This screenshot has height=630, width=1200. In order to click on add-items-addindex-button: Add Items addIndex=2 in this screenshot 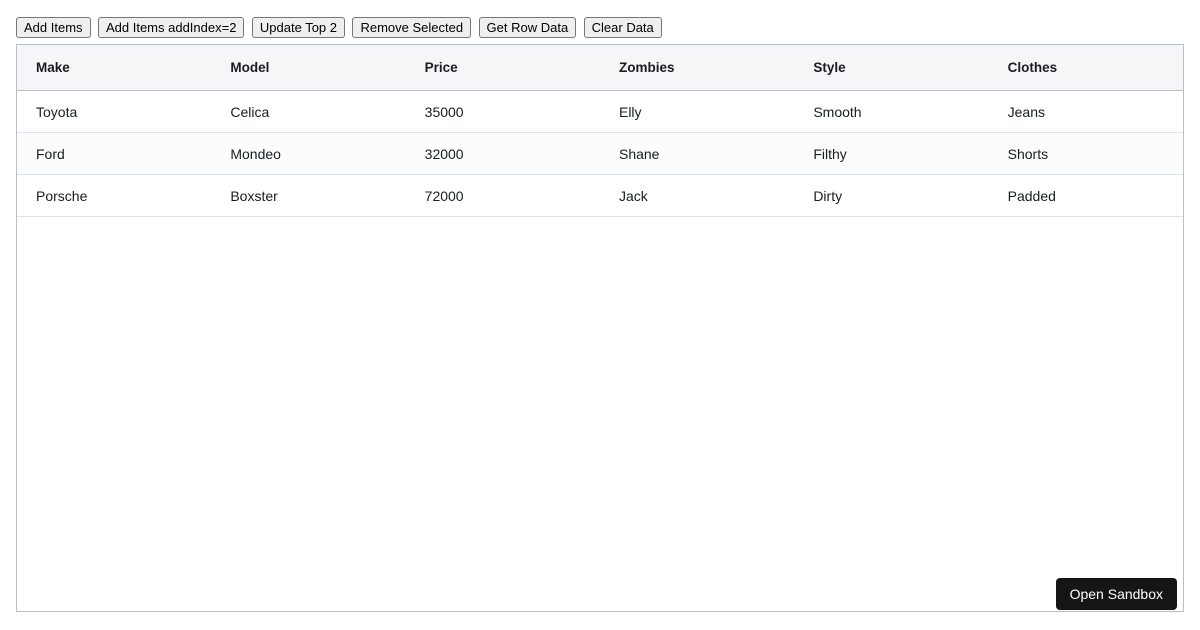, I will do `click(171, 27)`.